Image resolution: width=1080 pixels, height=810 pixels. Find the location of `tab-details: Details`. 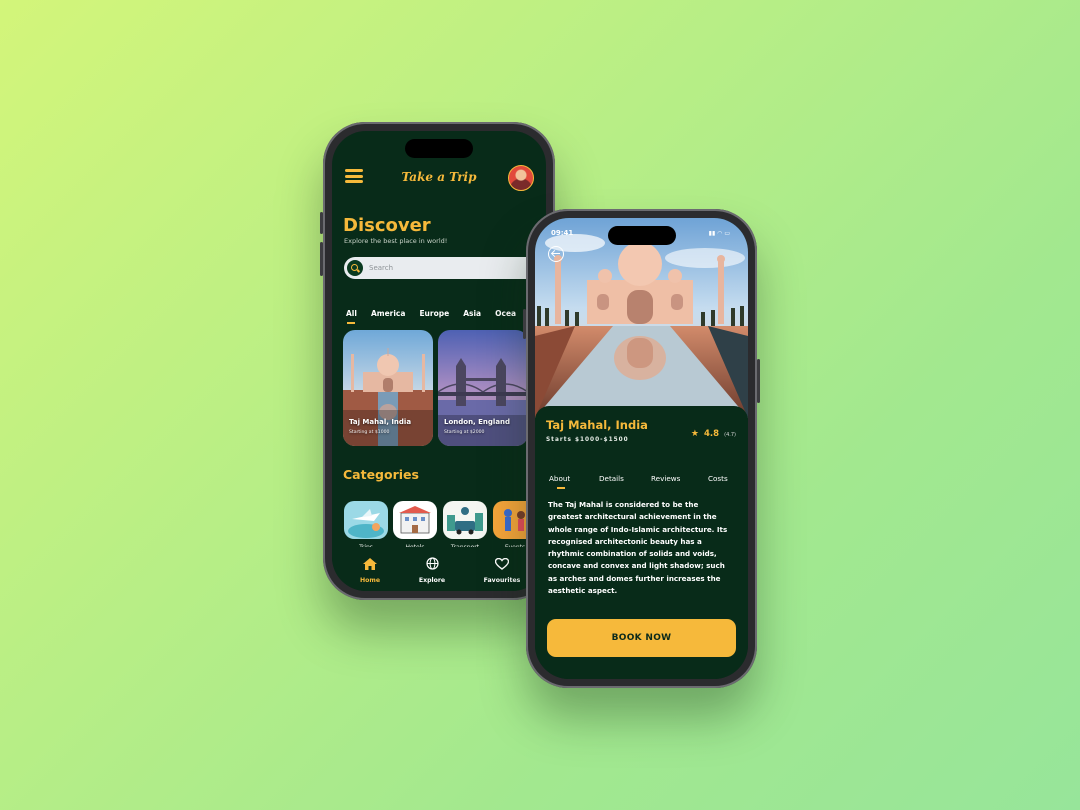

tab-details: Details is located at coordinates (611, 478).